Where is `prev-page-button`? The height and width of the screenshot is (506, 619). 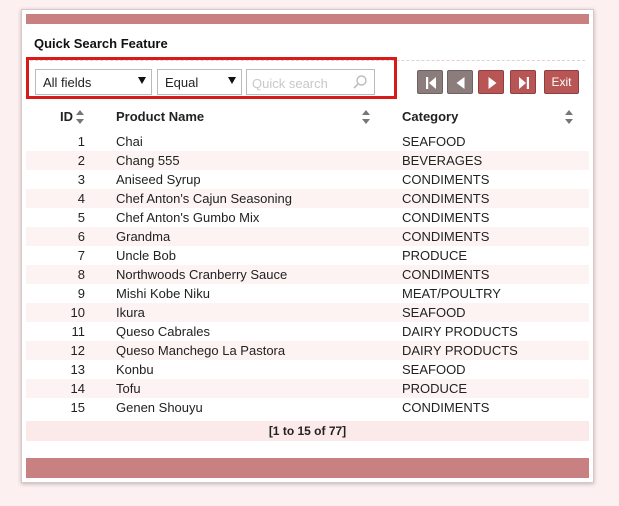 prev-page-button is located at coordinates (460, 82).